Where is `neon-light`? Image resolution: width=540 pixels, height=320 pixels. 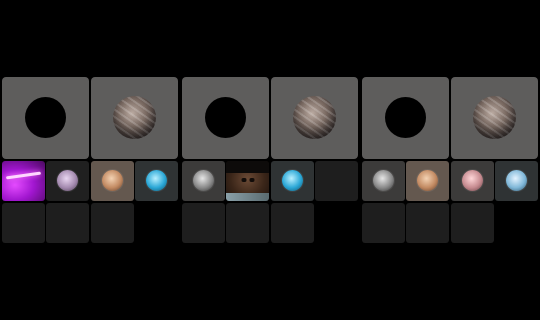 neon-light is located at coordinates (23, 175).